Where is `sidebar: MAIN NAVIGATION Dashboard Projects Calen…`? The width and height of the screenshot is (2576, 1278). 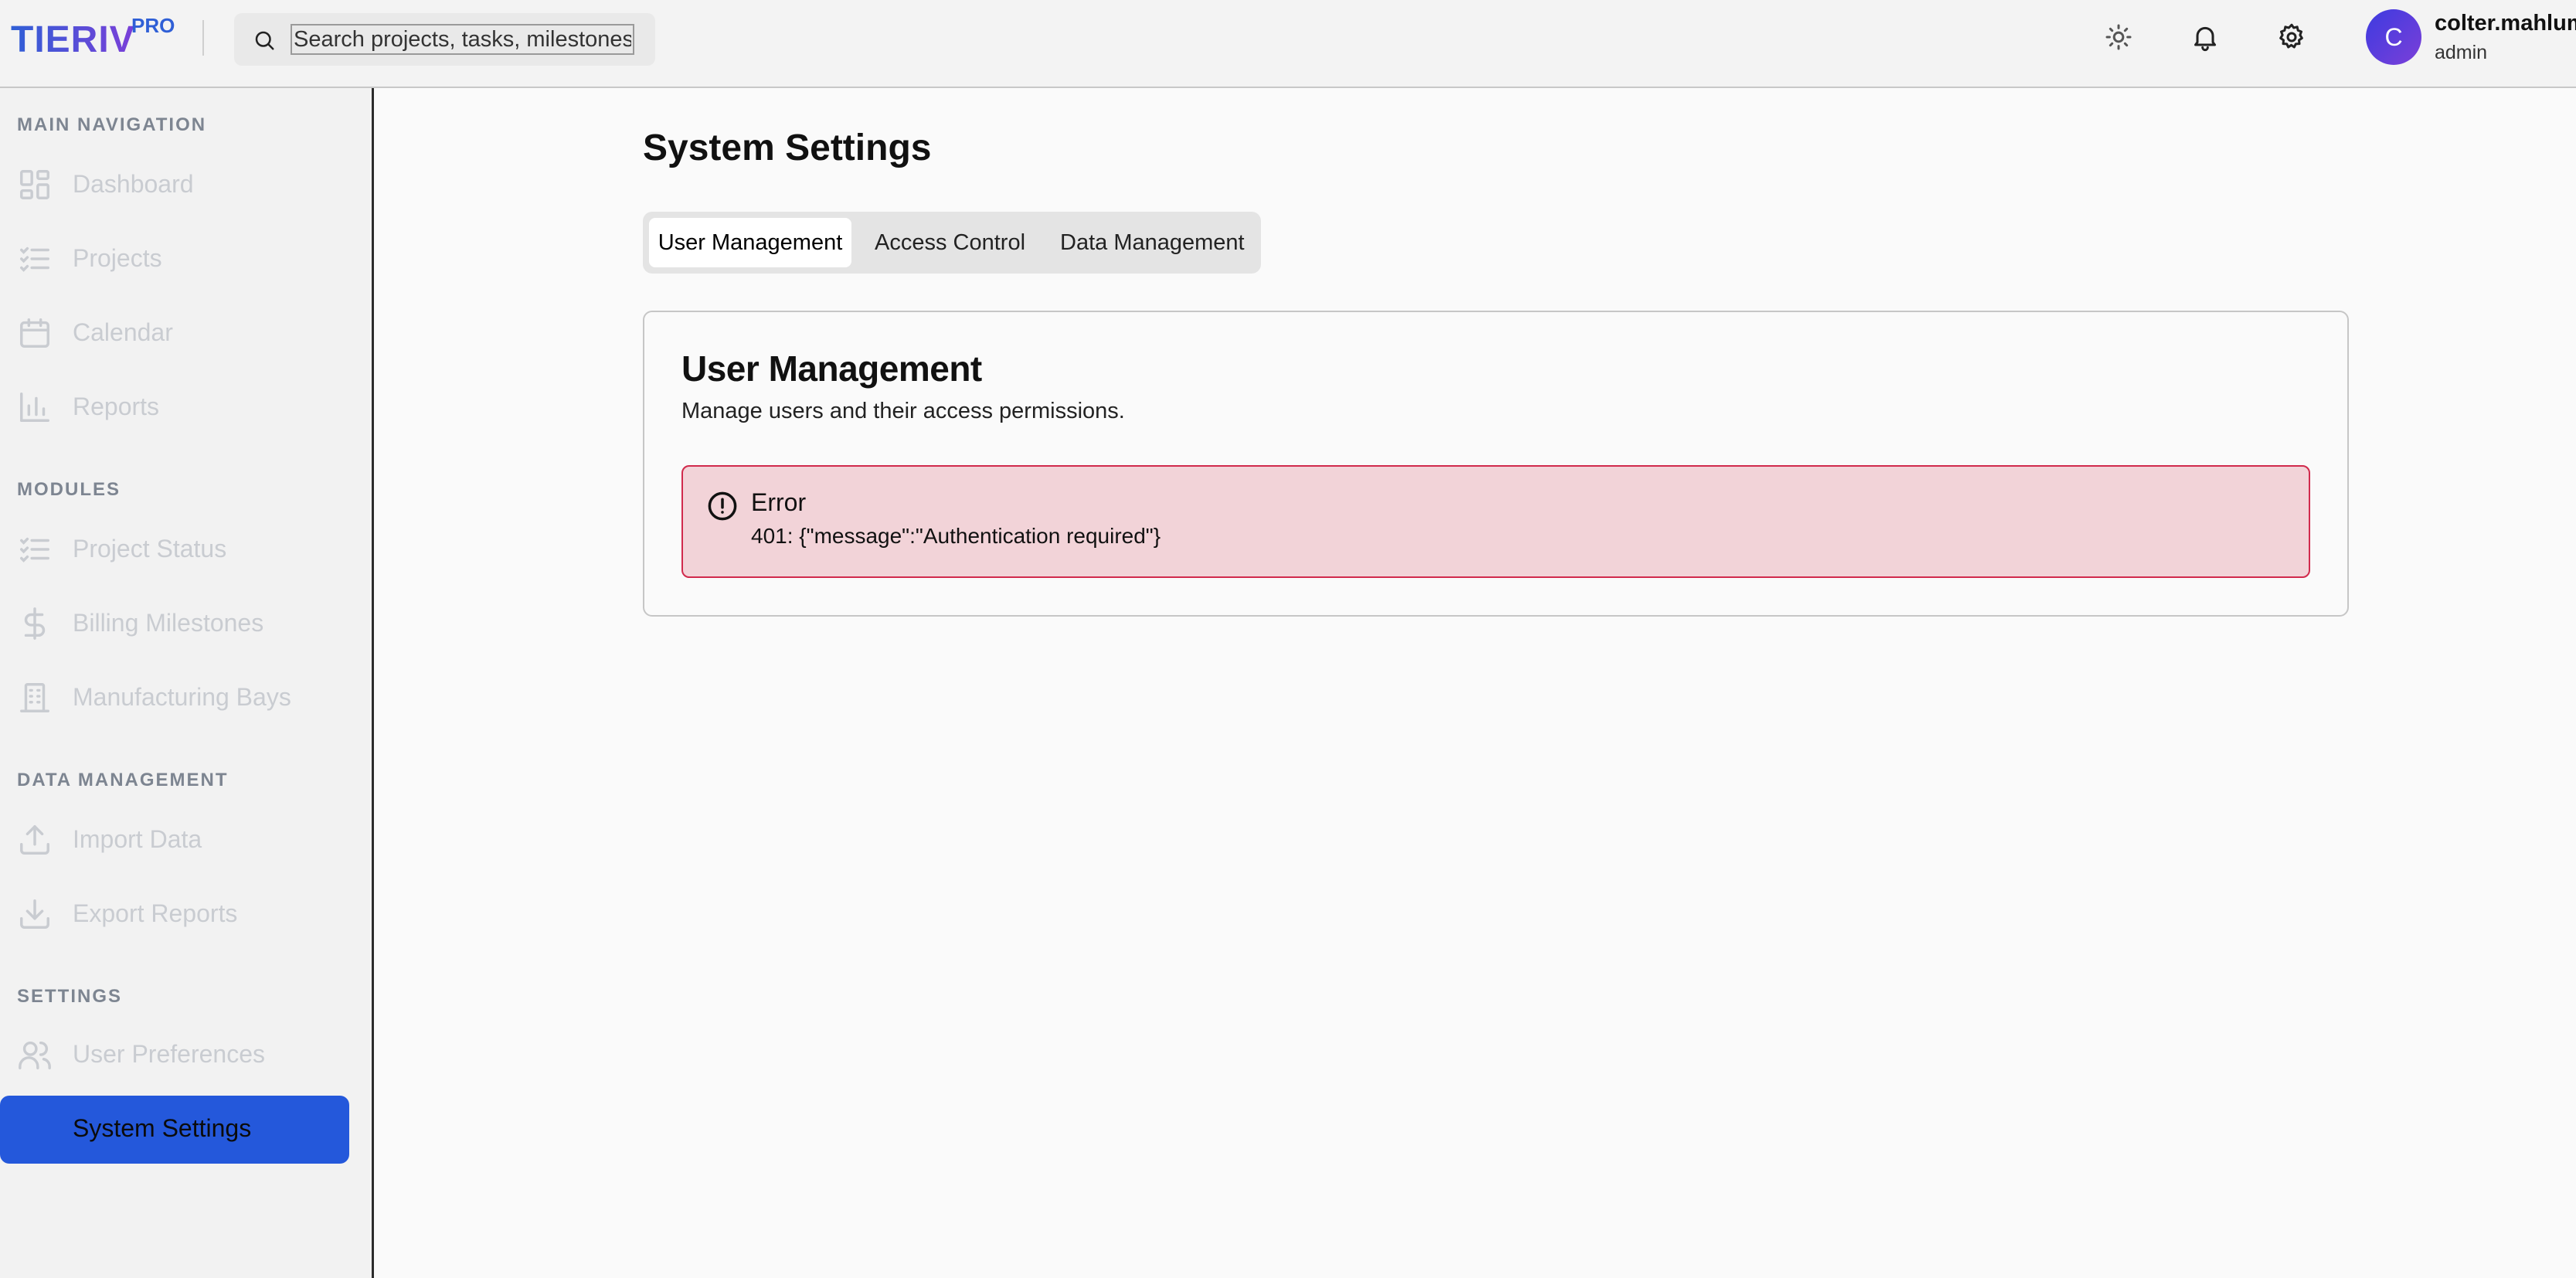 sidebar: MAIN NAVIGATION Dashboard Projects Calen… is located at coordinates (187, 683).